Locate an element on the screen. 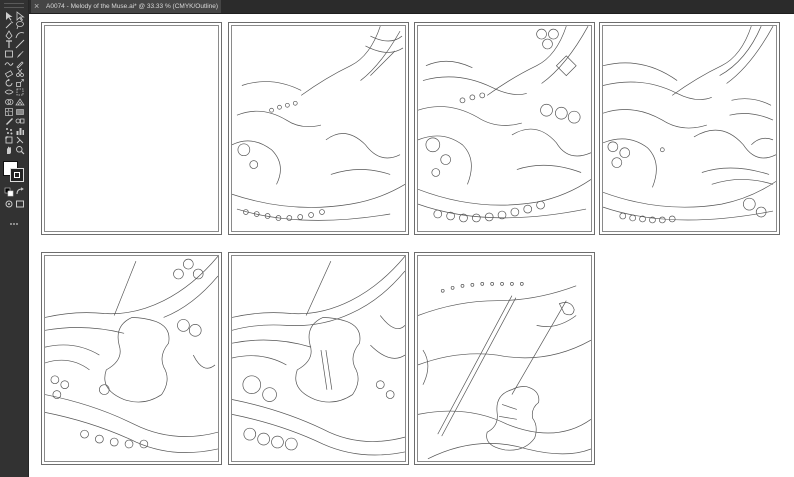  stroke-swatch is located at coordinates (17, 175).